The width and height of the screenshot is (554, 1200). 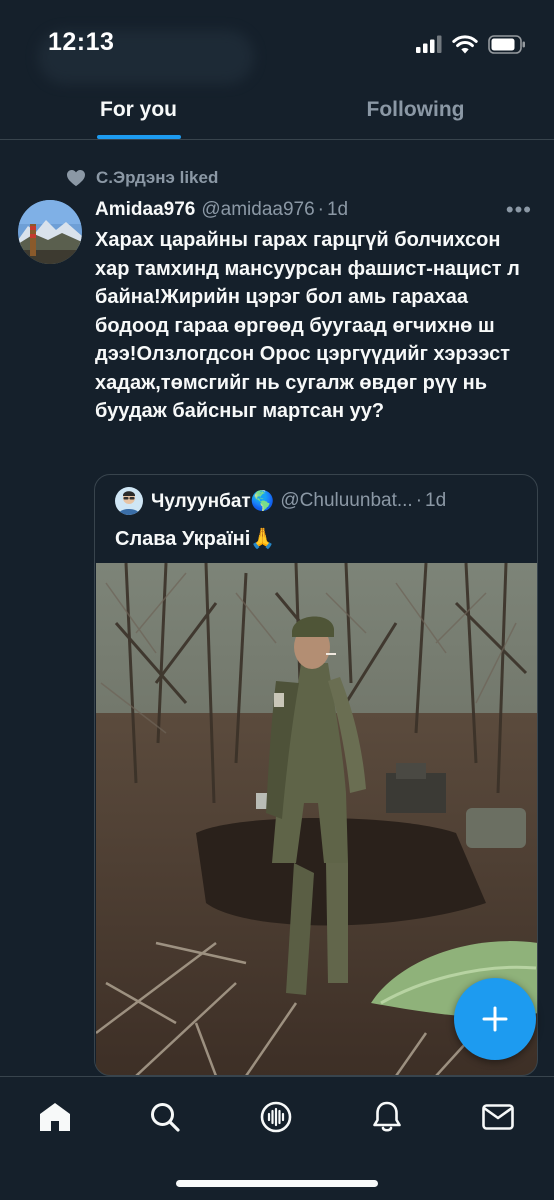 I want to click on quote-text: Слава Україні🙏, so click(x=195, y=539).